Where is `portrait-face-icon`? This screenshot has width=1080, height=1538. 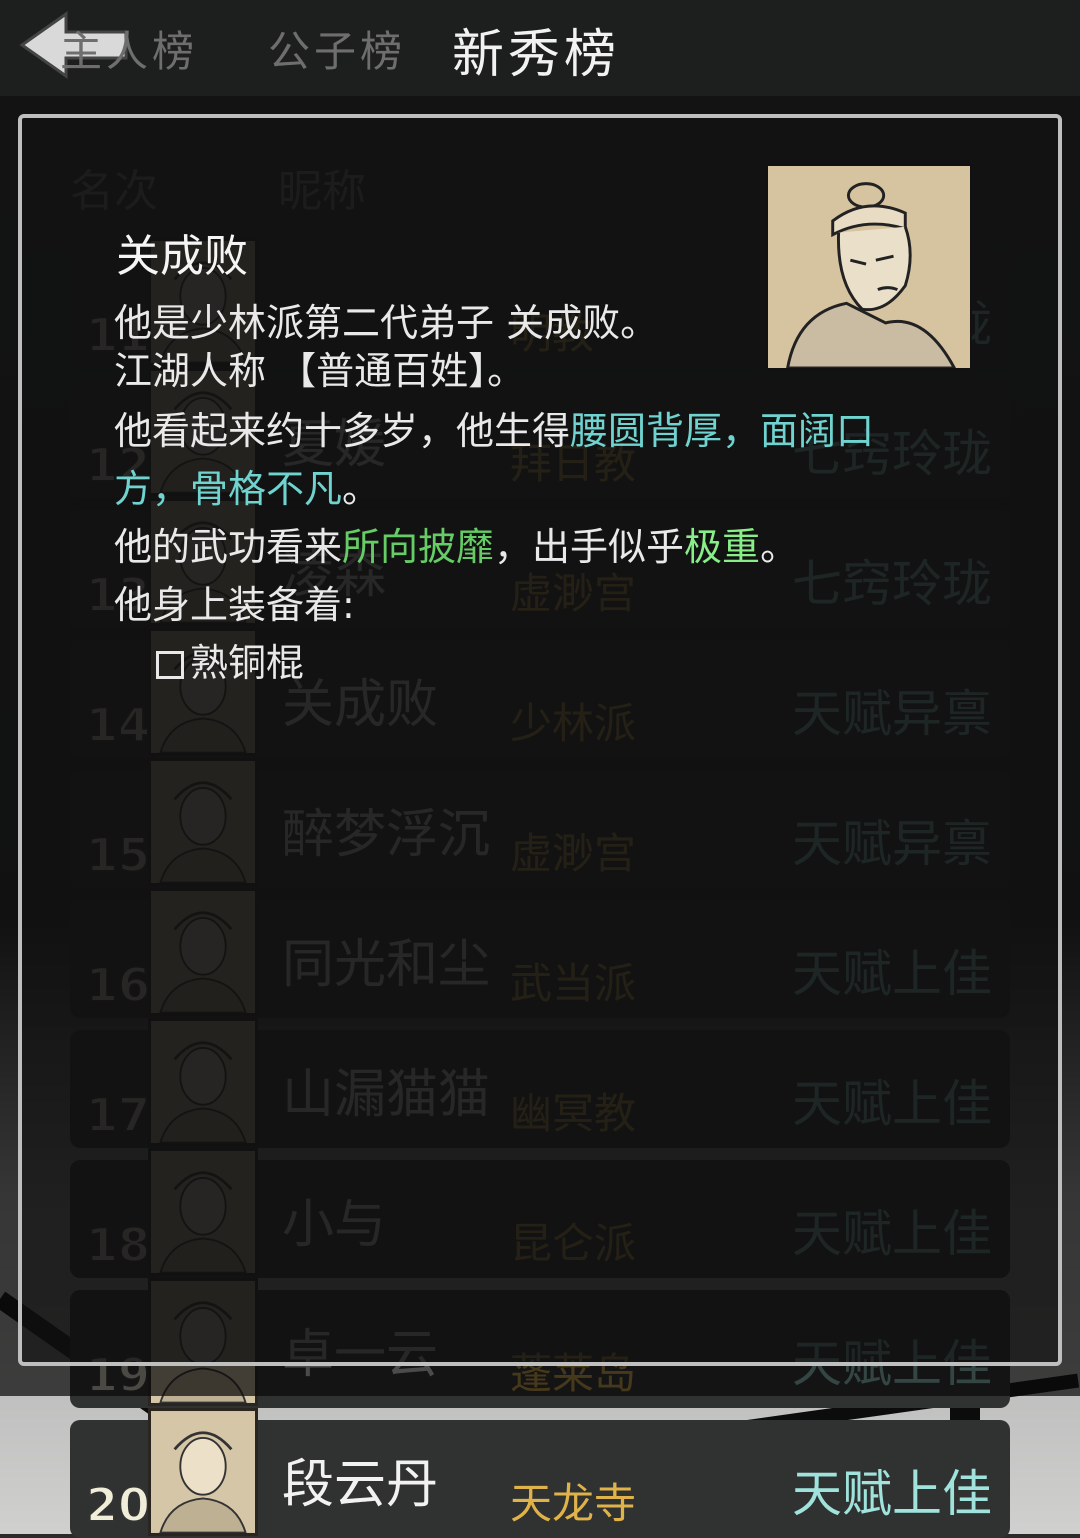
portrait-face-icon is located at coordinates (869, 268).